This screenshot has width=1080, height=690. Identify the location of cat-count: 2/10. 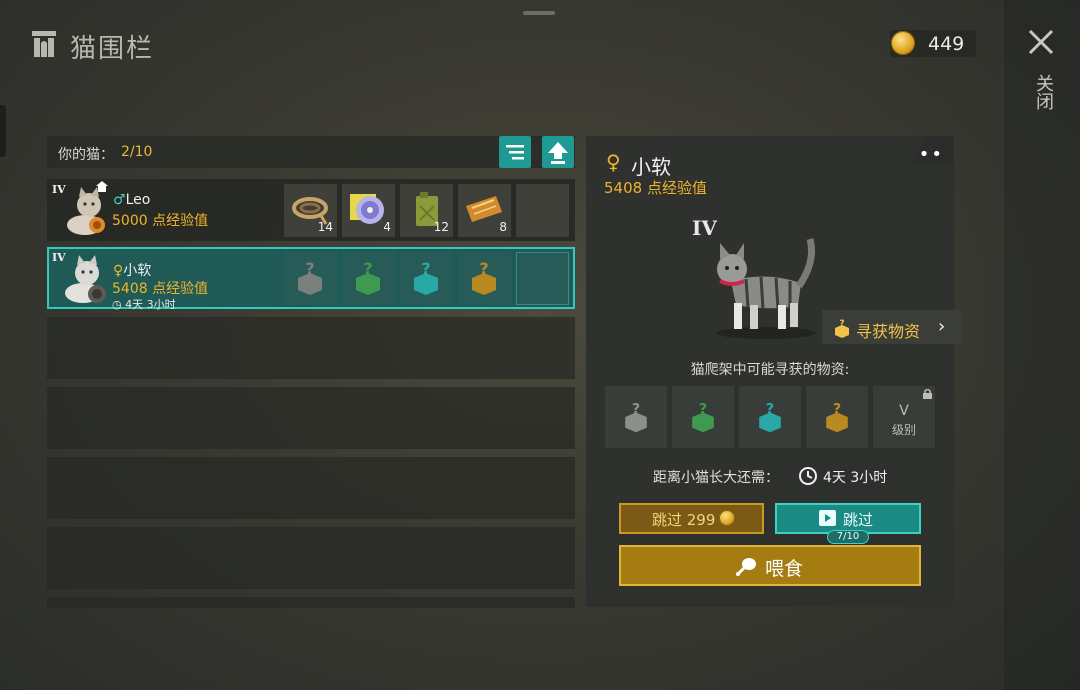
(137, 152).